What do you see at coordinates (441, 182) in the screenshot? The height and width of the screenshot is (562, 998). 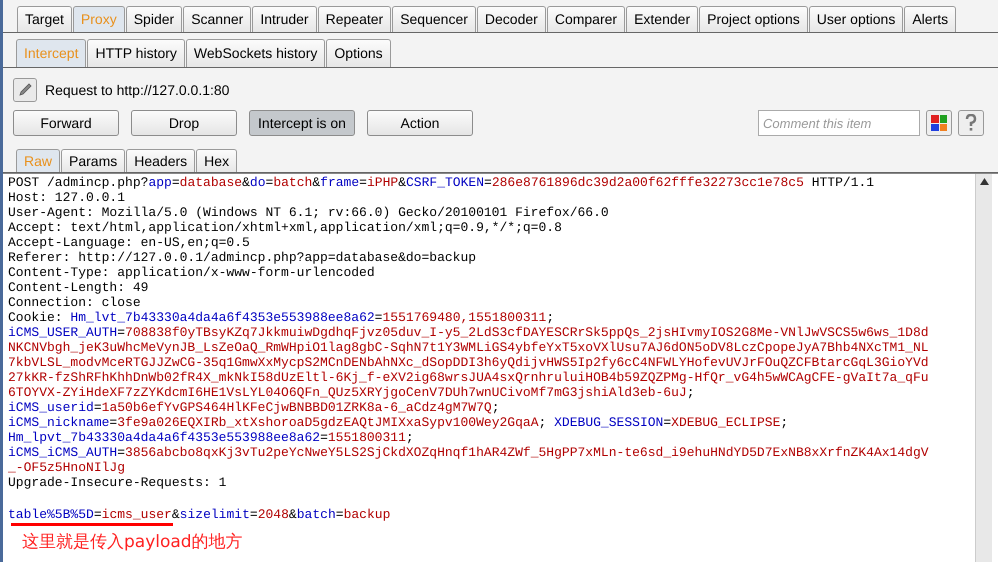 I see `request-line: POST /admincp.php?app=database&do=batch&frame=iPHP&CSRF_TOKEN=286e8761896dc39d2a00f62fffe32273cc1e78c5 HTTP/1.1` at bounding box center [441, 182].